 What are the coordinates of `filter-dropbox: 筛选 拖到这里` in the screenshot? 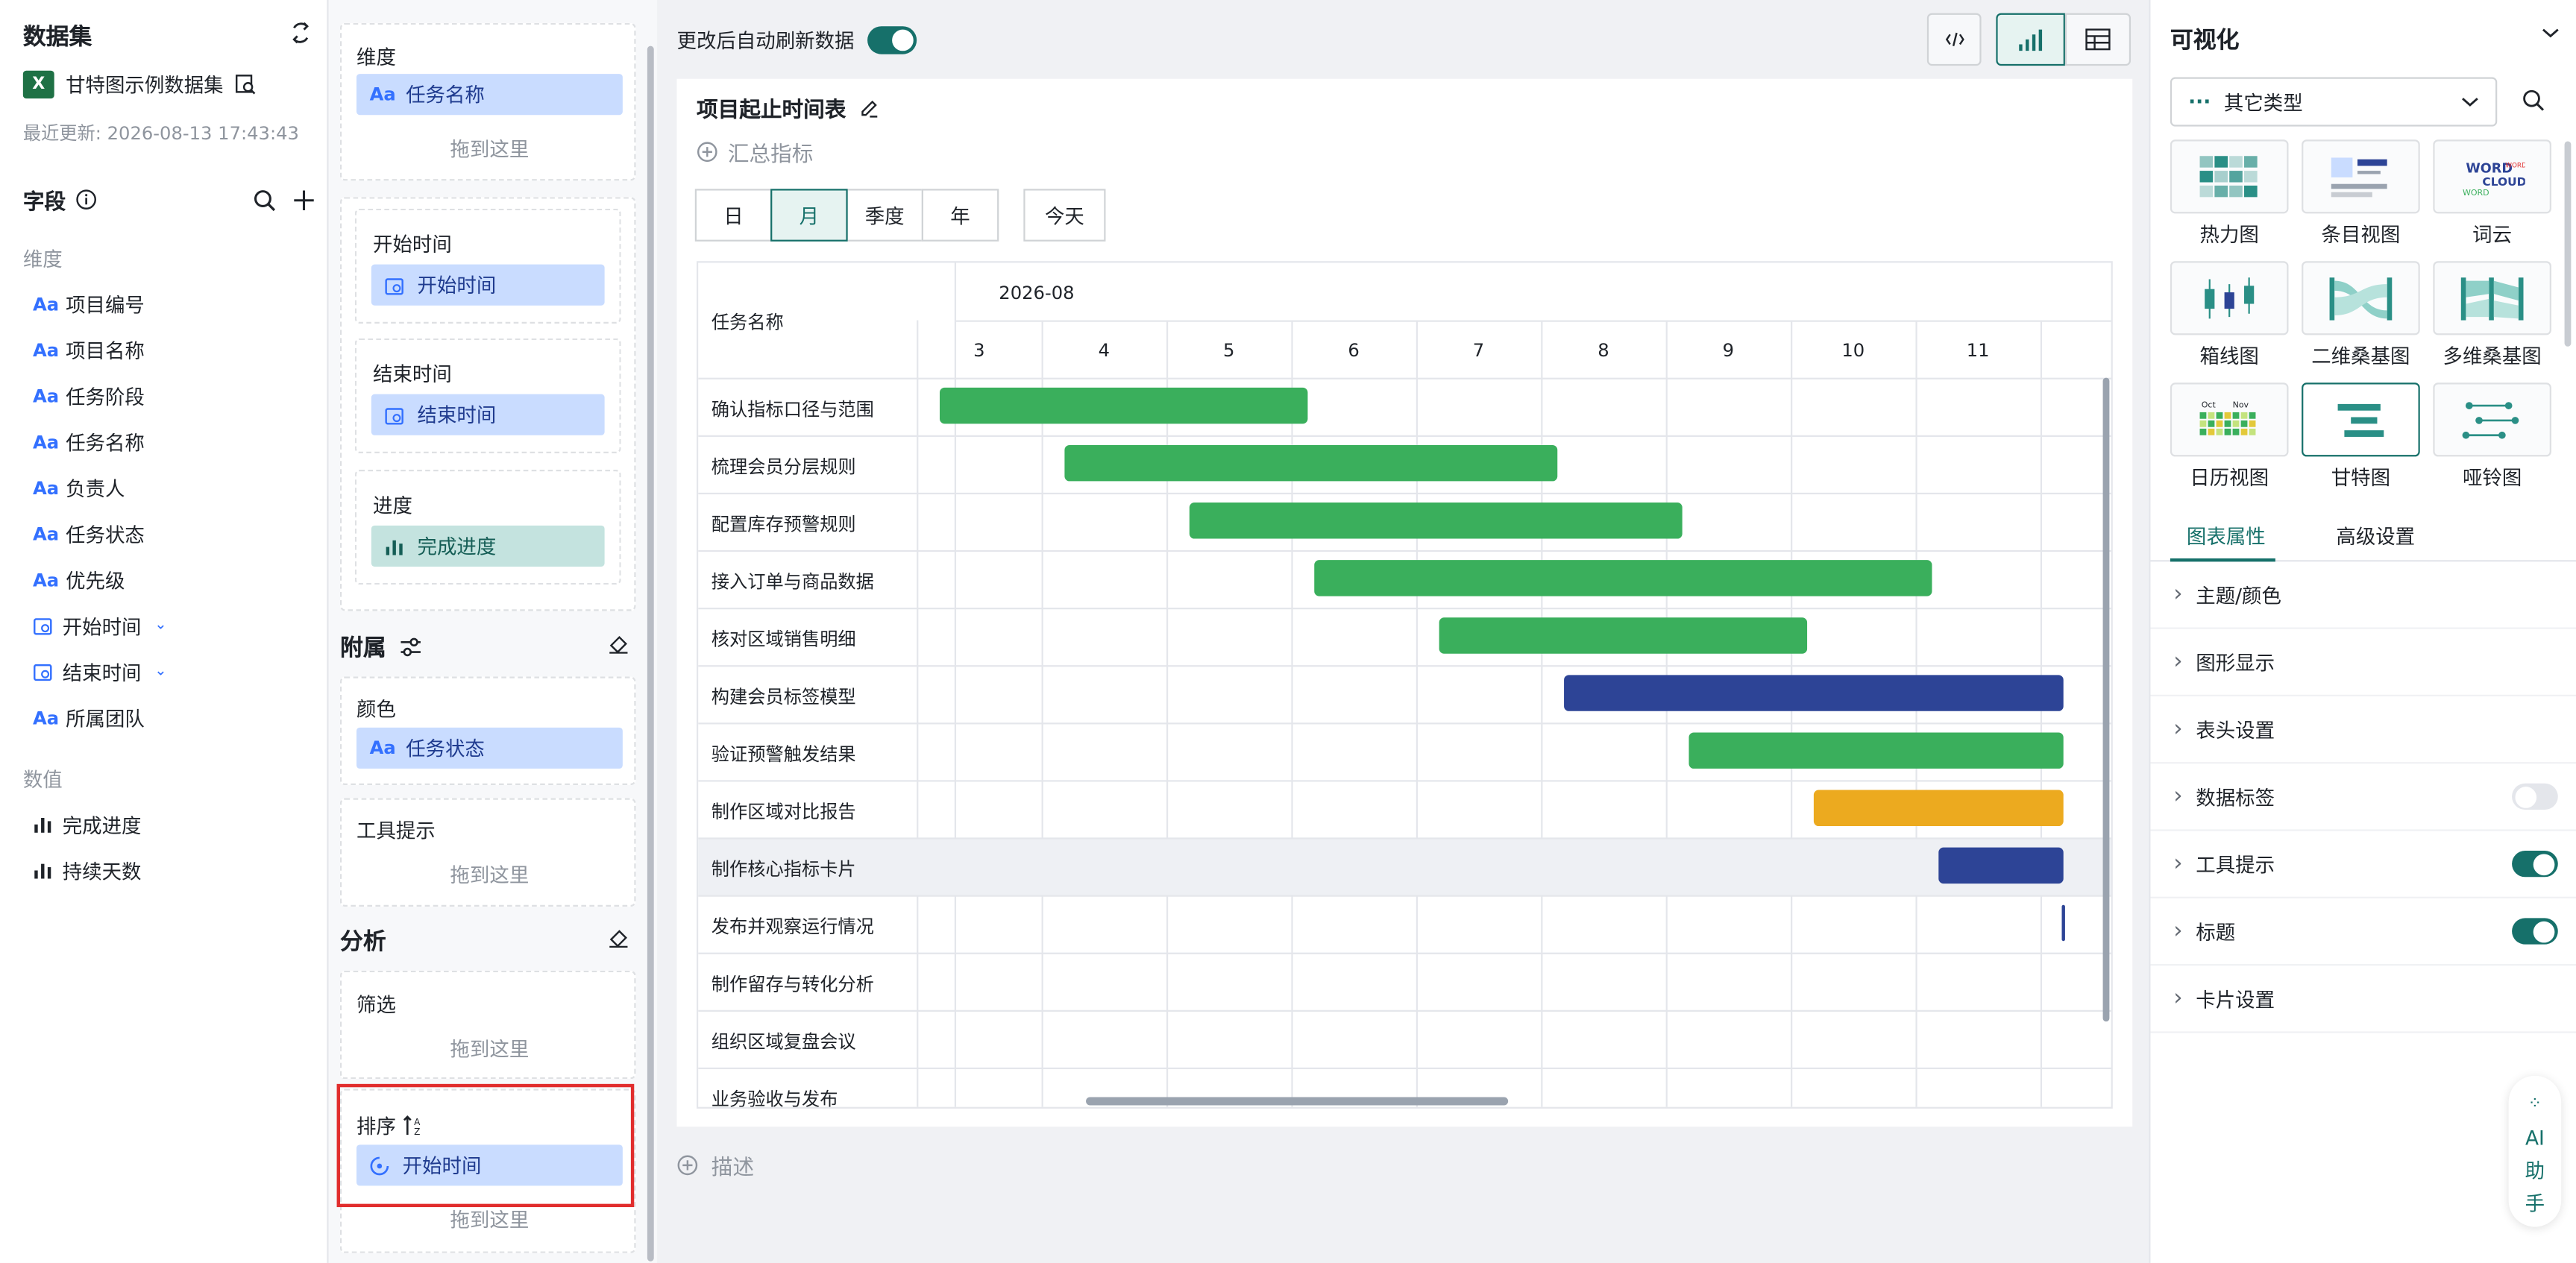 It's located at (488, 1025).